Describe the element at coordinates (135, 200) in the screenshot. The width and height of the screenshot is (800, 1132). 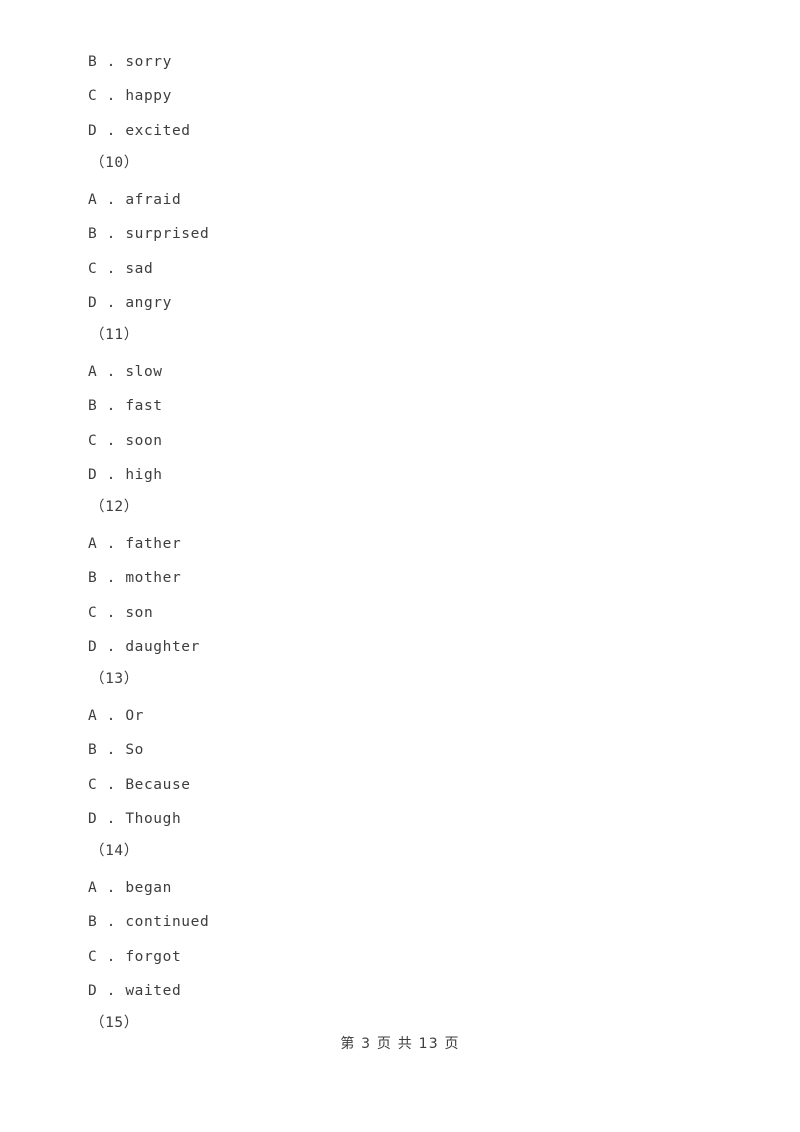
I see `answer-option: A . afraid` at that location.